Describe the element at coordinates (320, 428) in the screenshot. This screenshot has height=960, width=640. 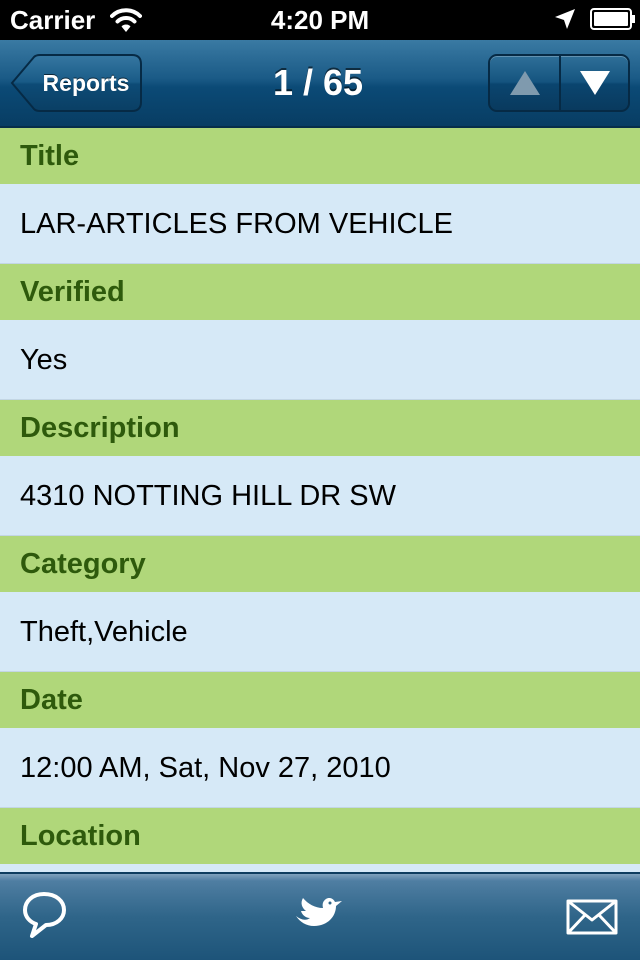
I see `field-label-description: Description` at that location.